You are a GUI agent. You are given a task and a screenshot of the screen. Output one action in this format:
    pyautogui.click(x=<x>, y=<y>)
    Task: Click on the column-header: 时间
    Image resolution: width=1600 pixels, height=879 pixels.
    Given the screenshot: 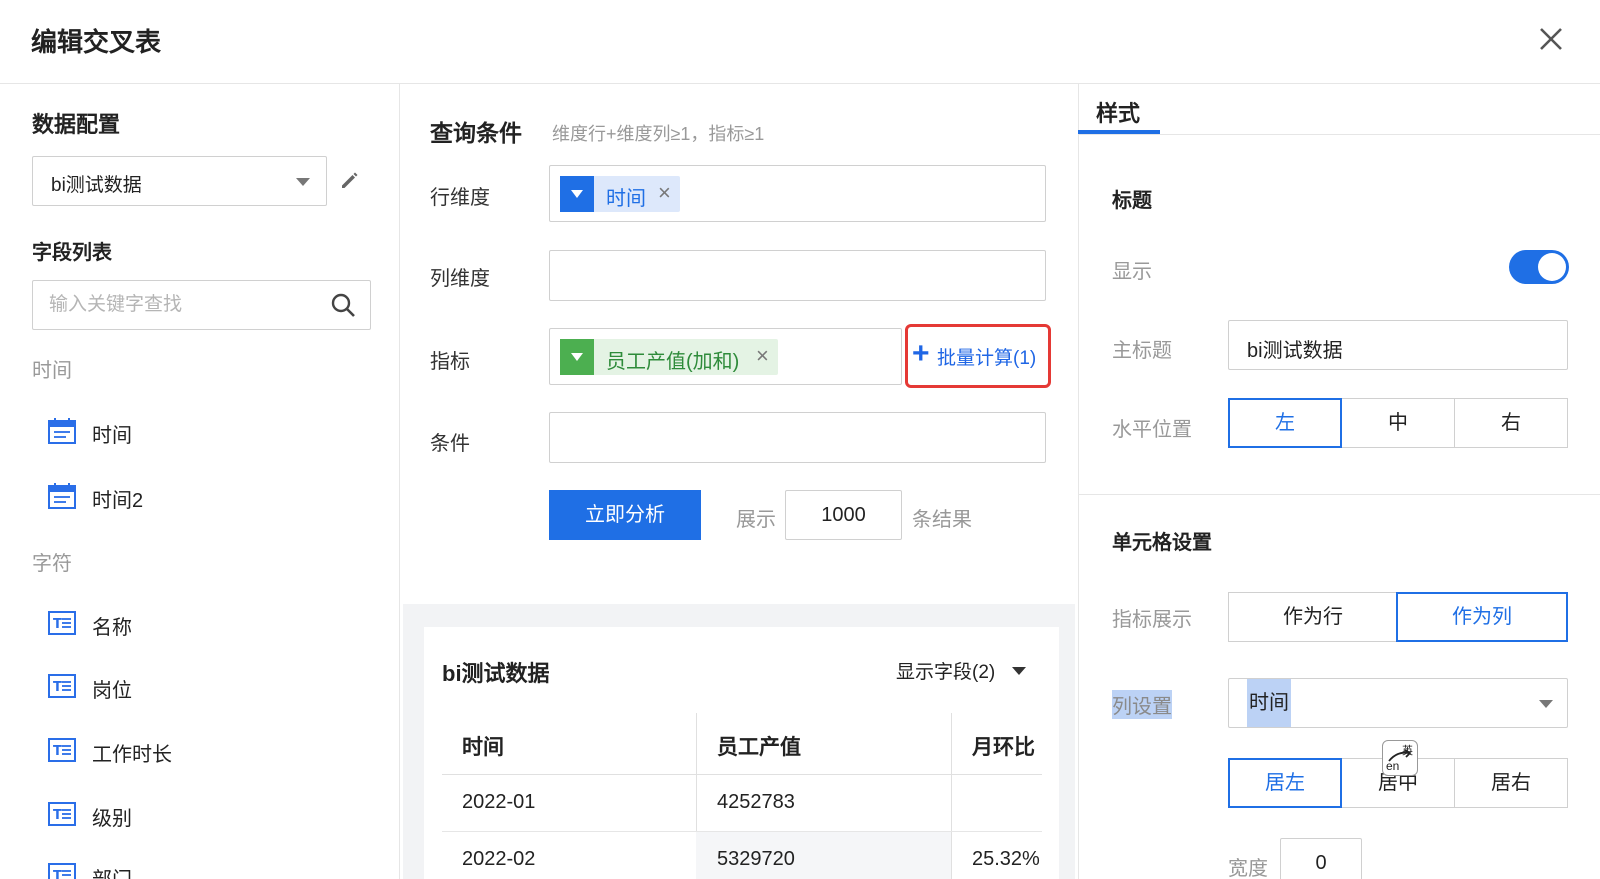 What is the action you would take?
    pyautogui.click(x=483, y=747)
    